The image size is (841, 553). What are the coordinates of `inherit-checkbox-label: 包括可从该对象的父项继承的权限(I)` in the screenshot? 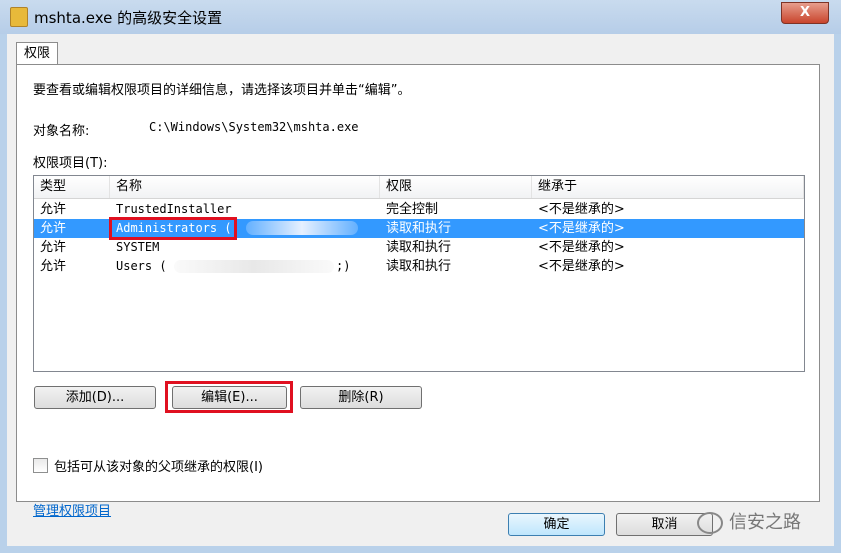 It's located at (158, 465).